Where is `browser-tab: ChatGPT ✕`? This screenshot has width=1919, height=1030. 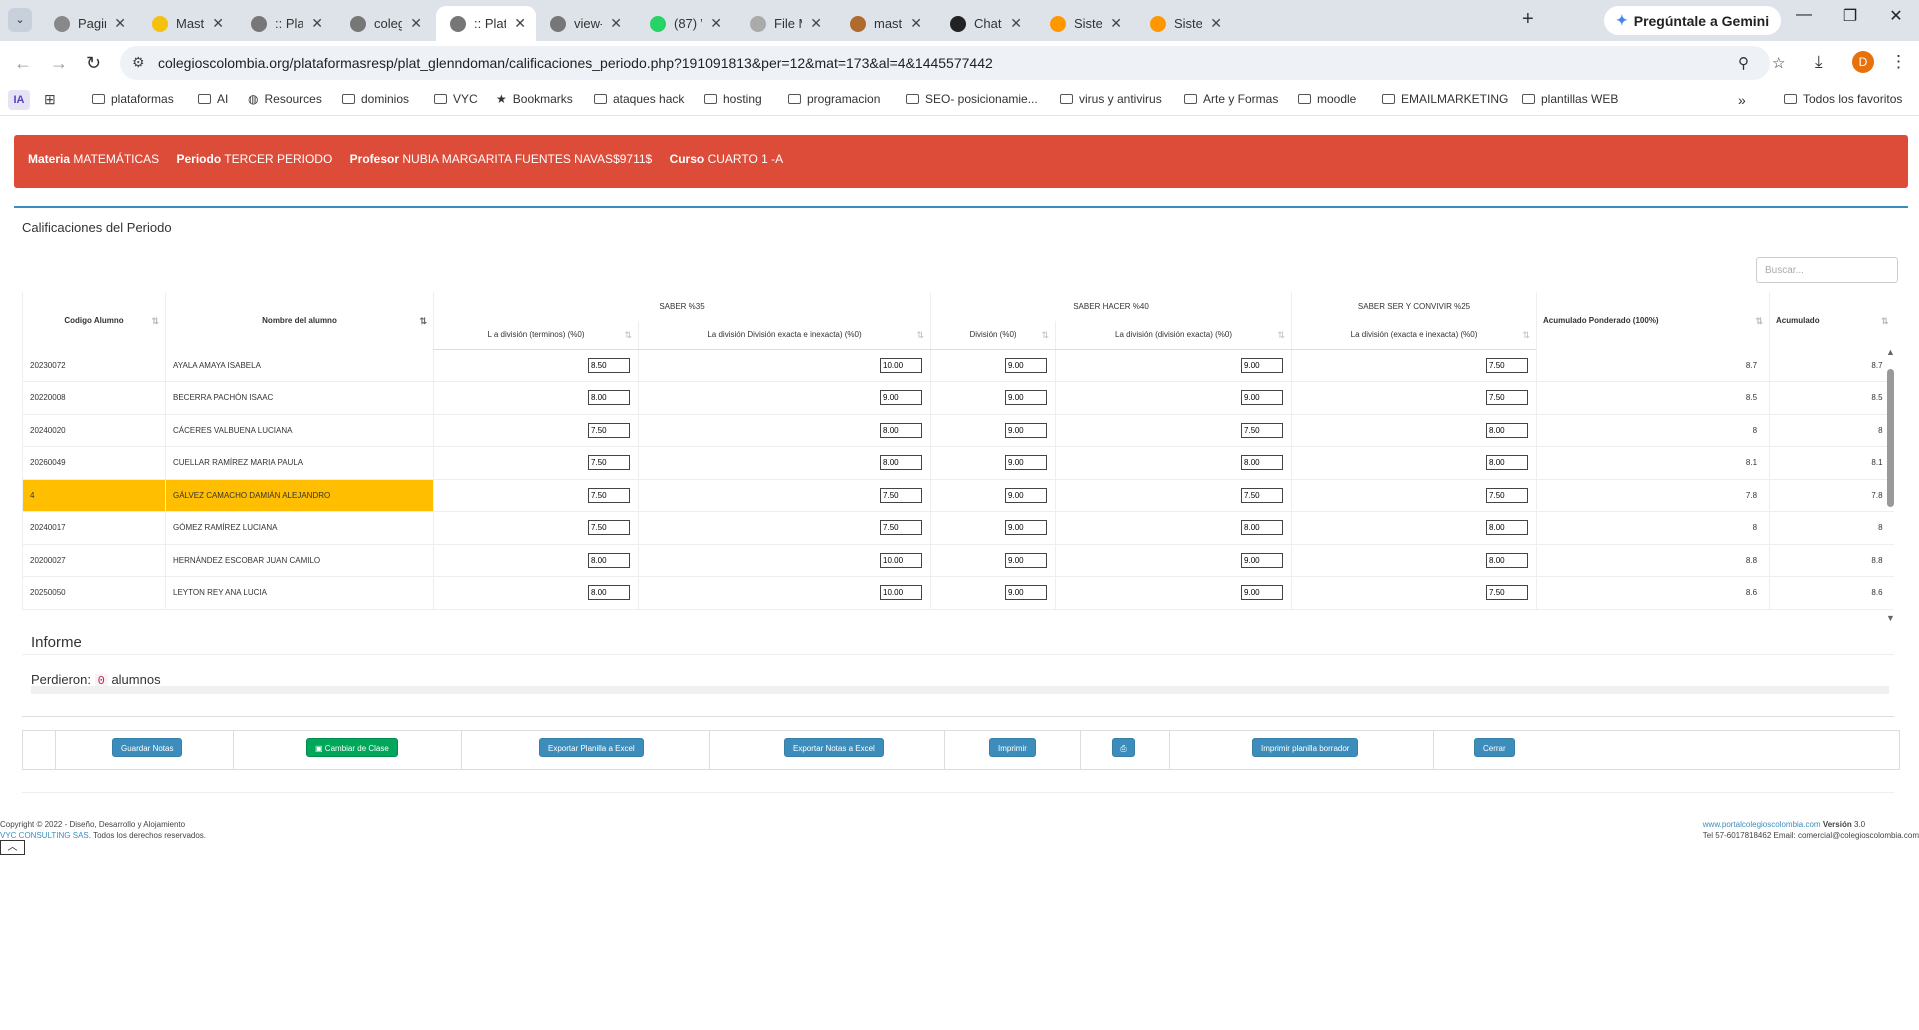
browser-tab: ChatGPT ✕ is located at coordinates (984, 23).